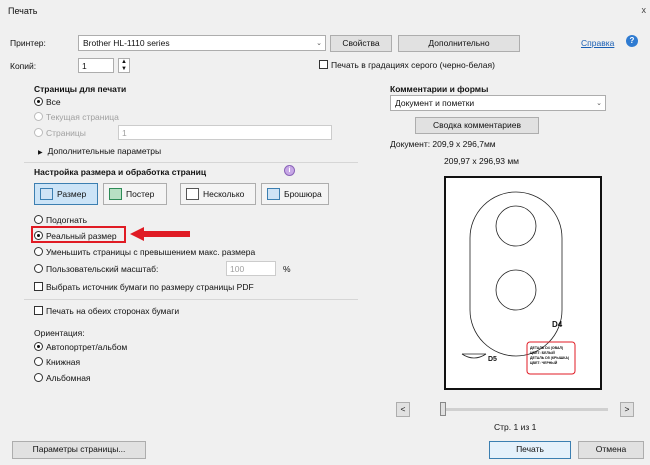 The height and width of the screenshot is (465, 650). I want to click on printer-label: Принтер:, so click(28, 43).